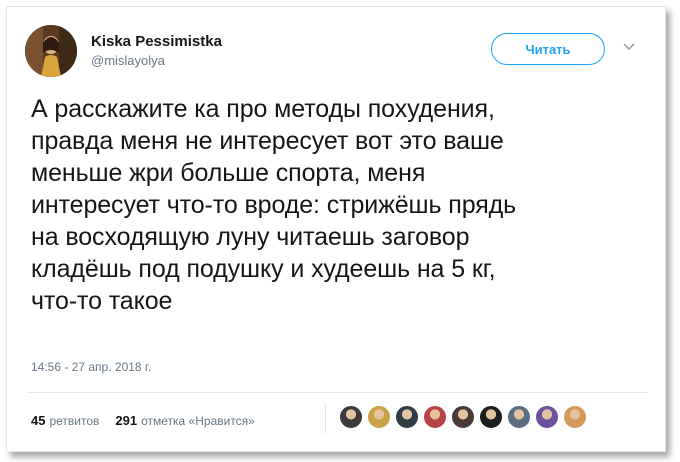  I want to click on author-name: Kiska Pessimistka, so click(156, 41).